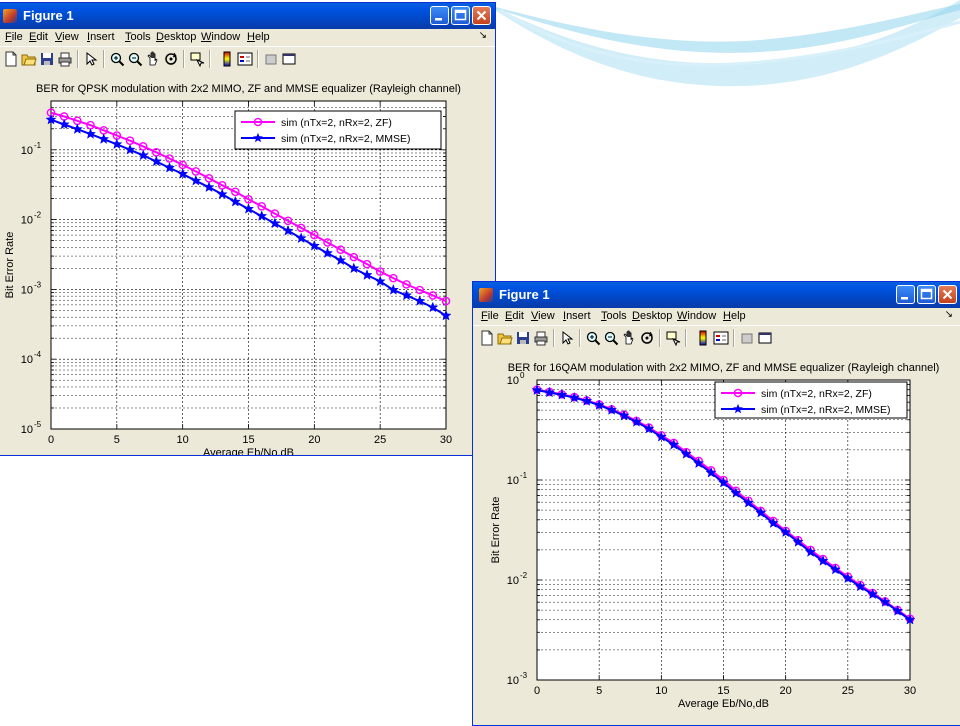 This screenshot has height=726, width=960. Describe the element at coordinates (117, 440) in the screenshot. I see `x-tick-label: 5` at that location.